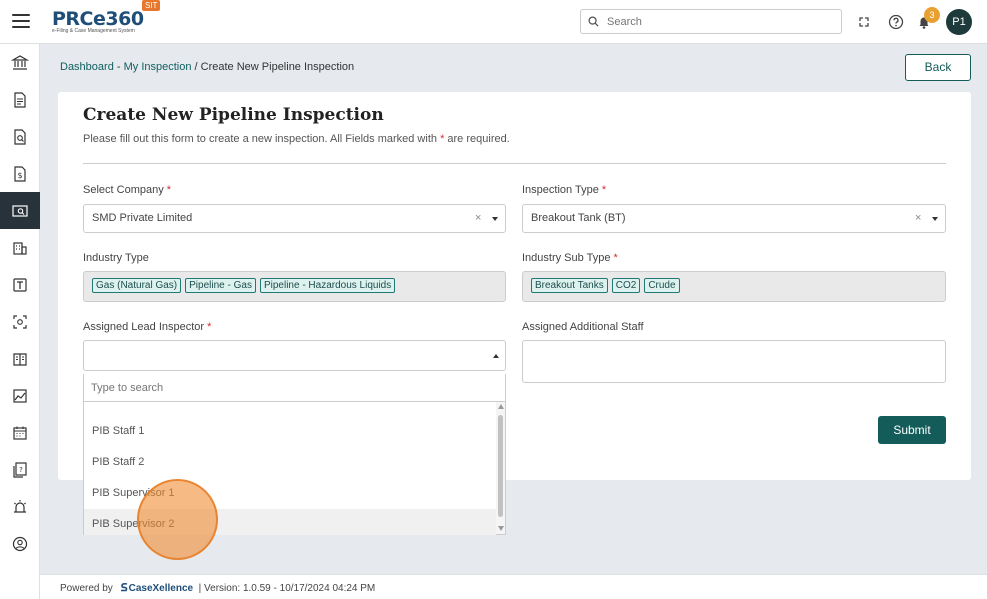  What do you see at coordinates (142, 218) in the screenshot?
I see `company-value: SMD Private Limited` at bounding box center [142, 218].